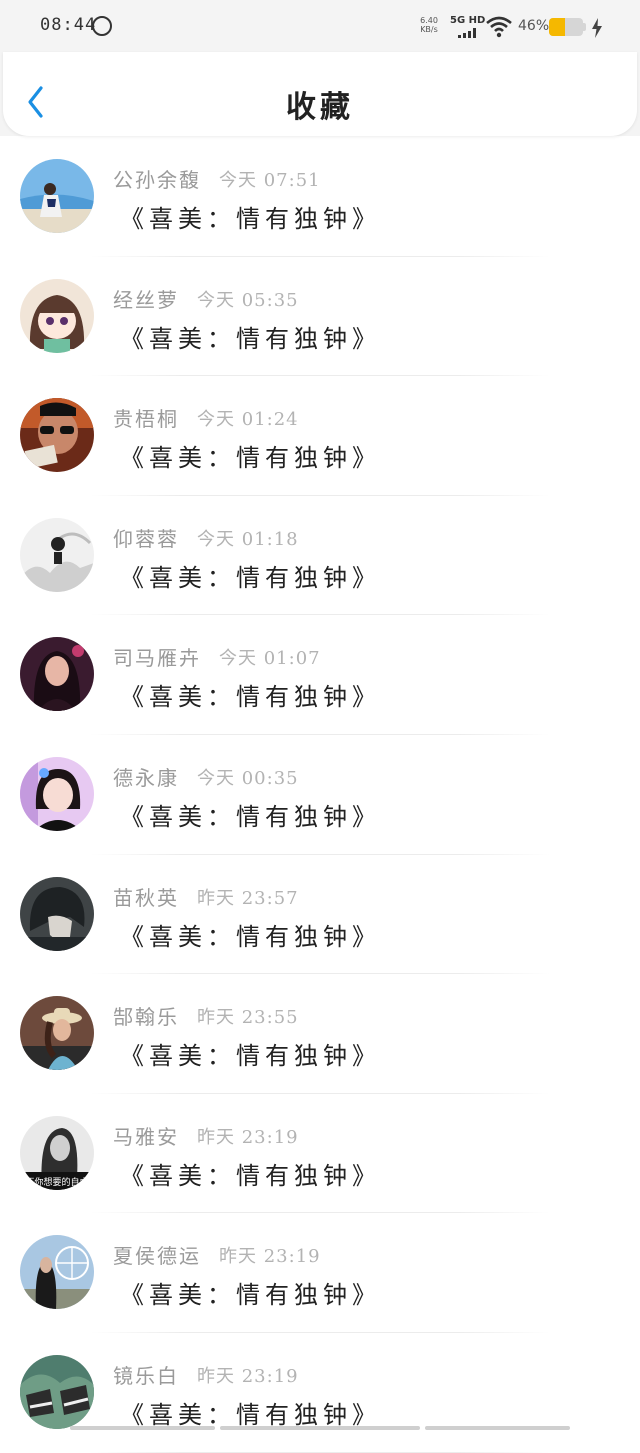 The width and height of the screenshot is (640, 1453). I want to click on item-author-name: 贵梧桐, so click(146, 419).